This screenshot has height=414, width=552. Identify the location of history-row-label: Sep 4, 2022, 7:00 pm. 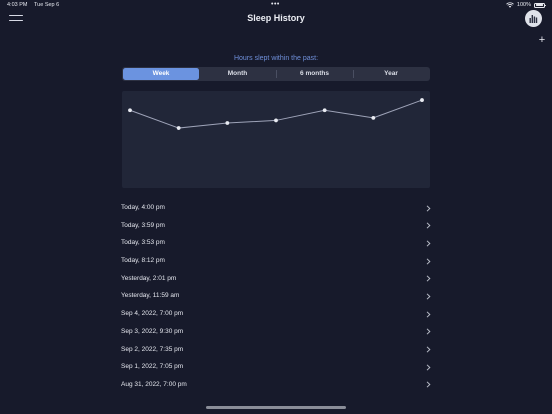
(152, 314).